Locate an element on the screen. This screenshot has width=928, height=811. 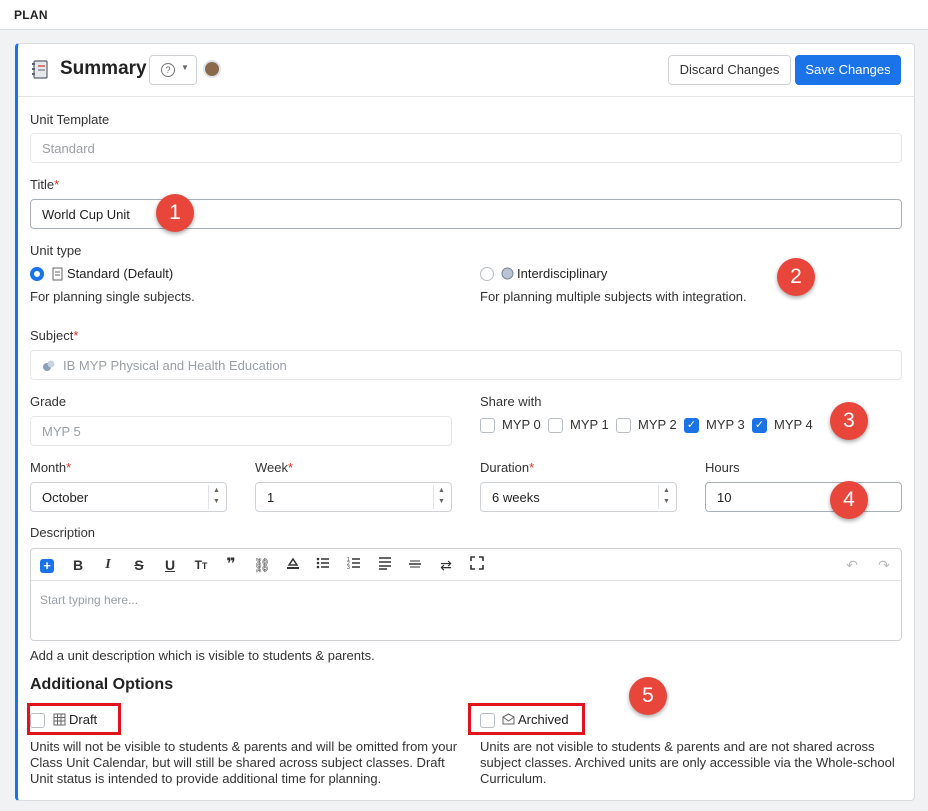
archived-highlight is located at coordinates (526, 719).